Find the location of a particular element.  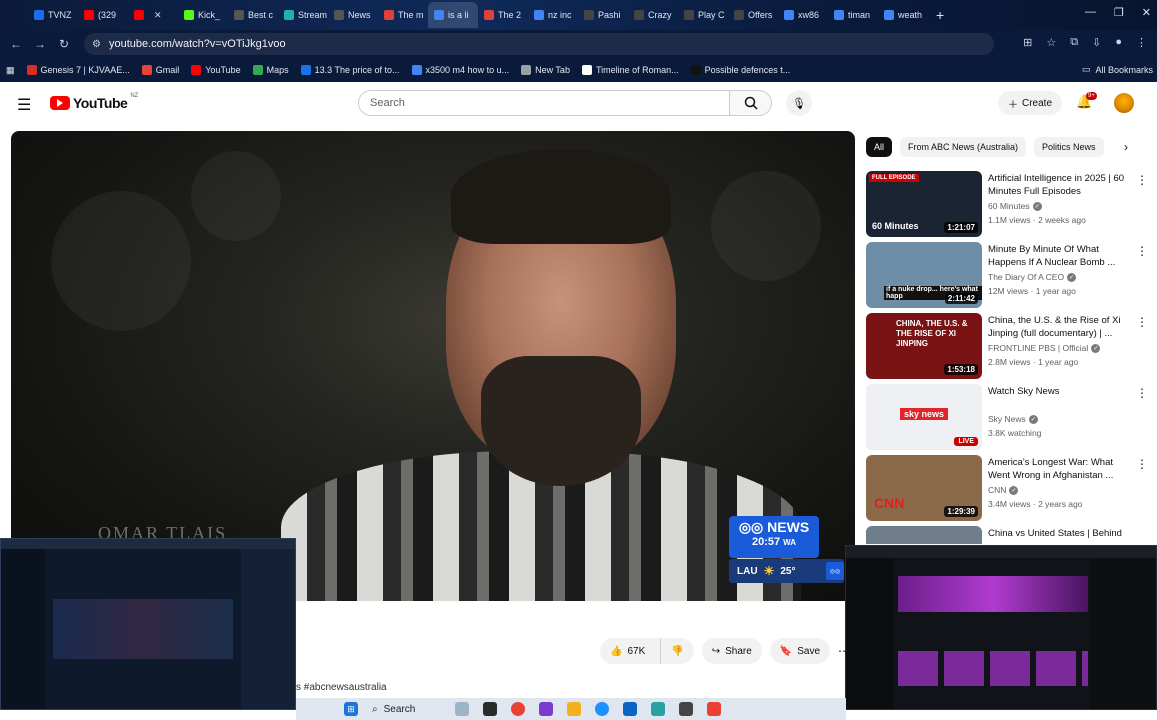

avatar is located at coordinates (1124, 103).